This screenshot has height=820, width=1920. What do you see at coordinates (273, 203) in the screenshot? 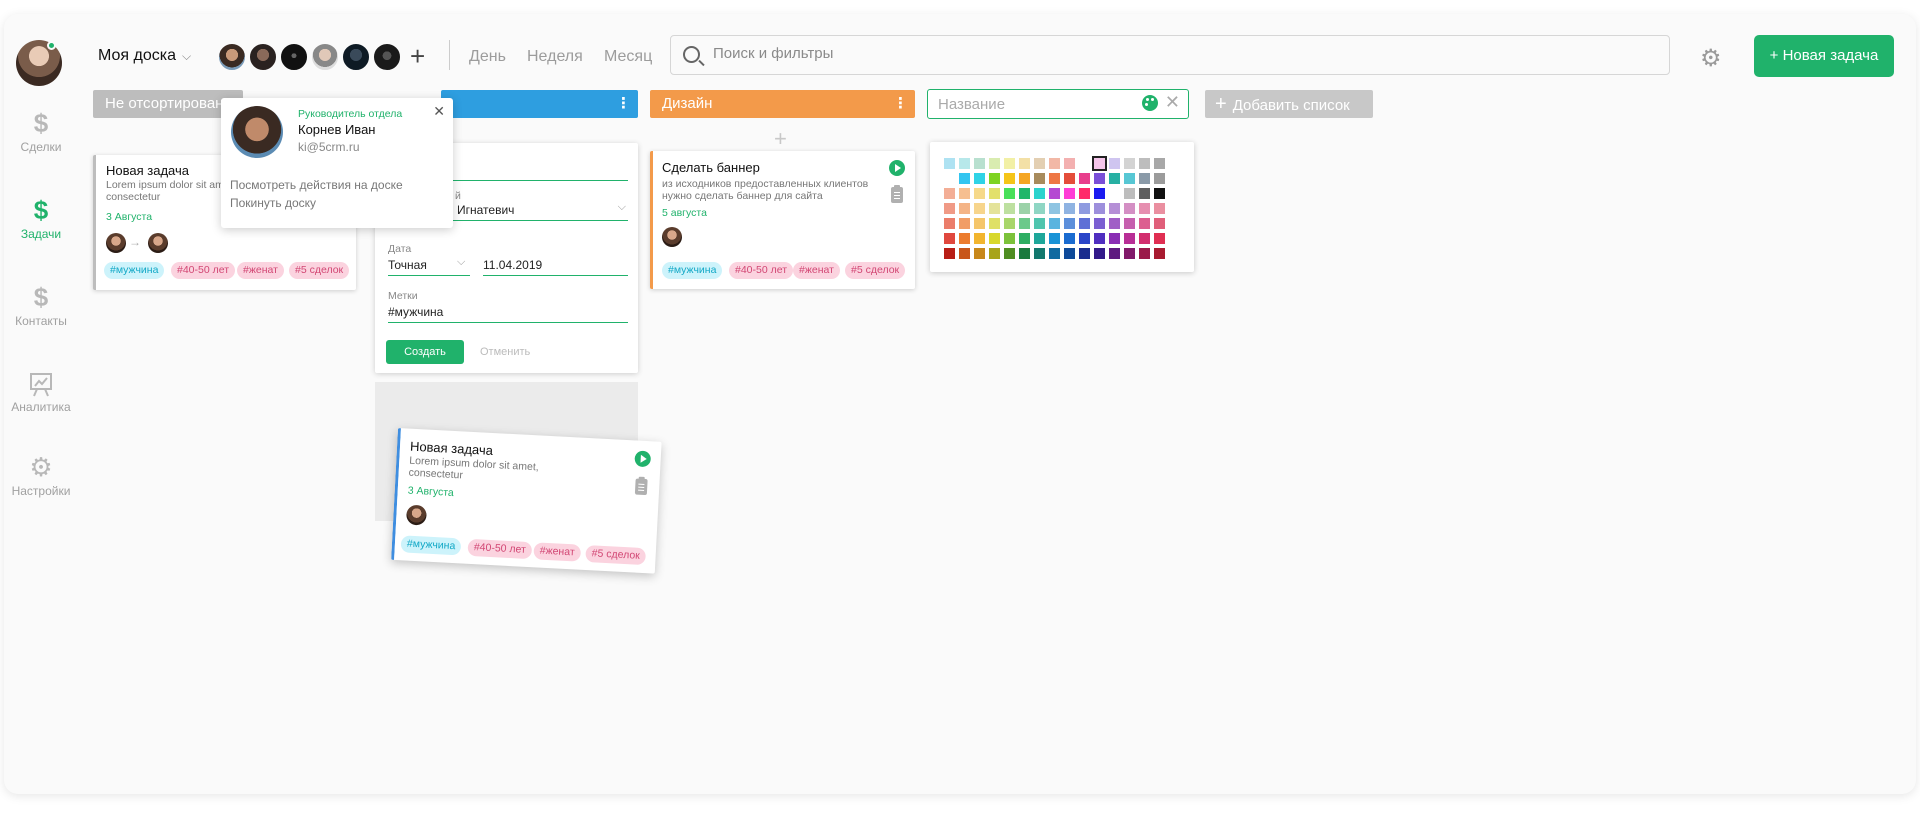
I see `leave-board-link: Покинуть доску` at bounding box center [273, 203].